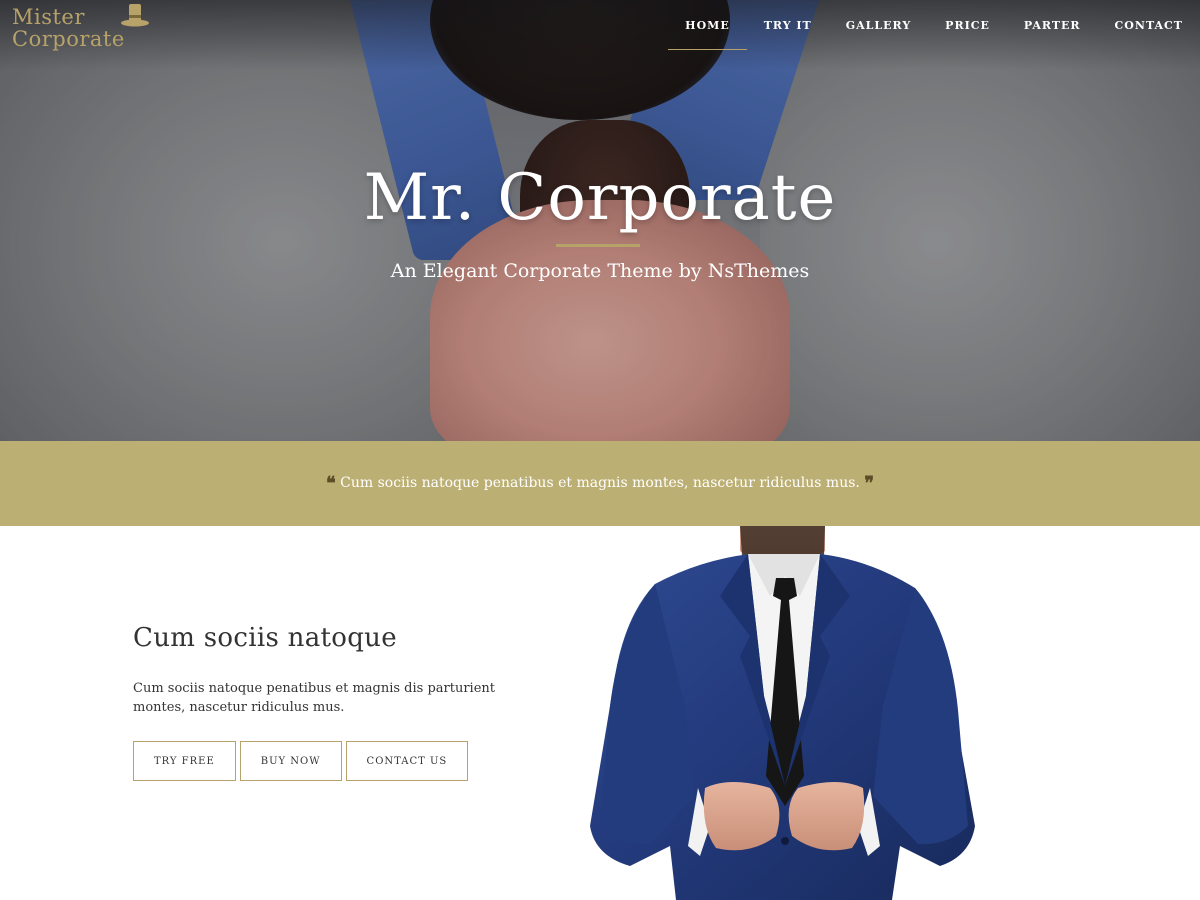 The height and width of the screenshot is (900, 1200). Describe the element at coordinates (265, 638) in the screenshot. I see `feature-title: Cum sociis natoque` at that location.